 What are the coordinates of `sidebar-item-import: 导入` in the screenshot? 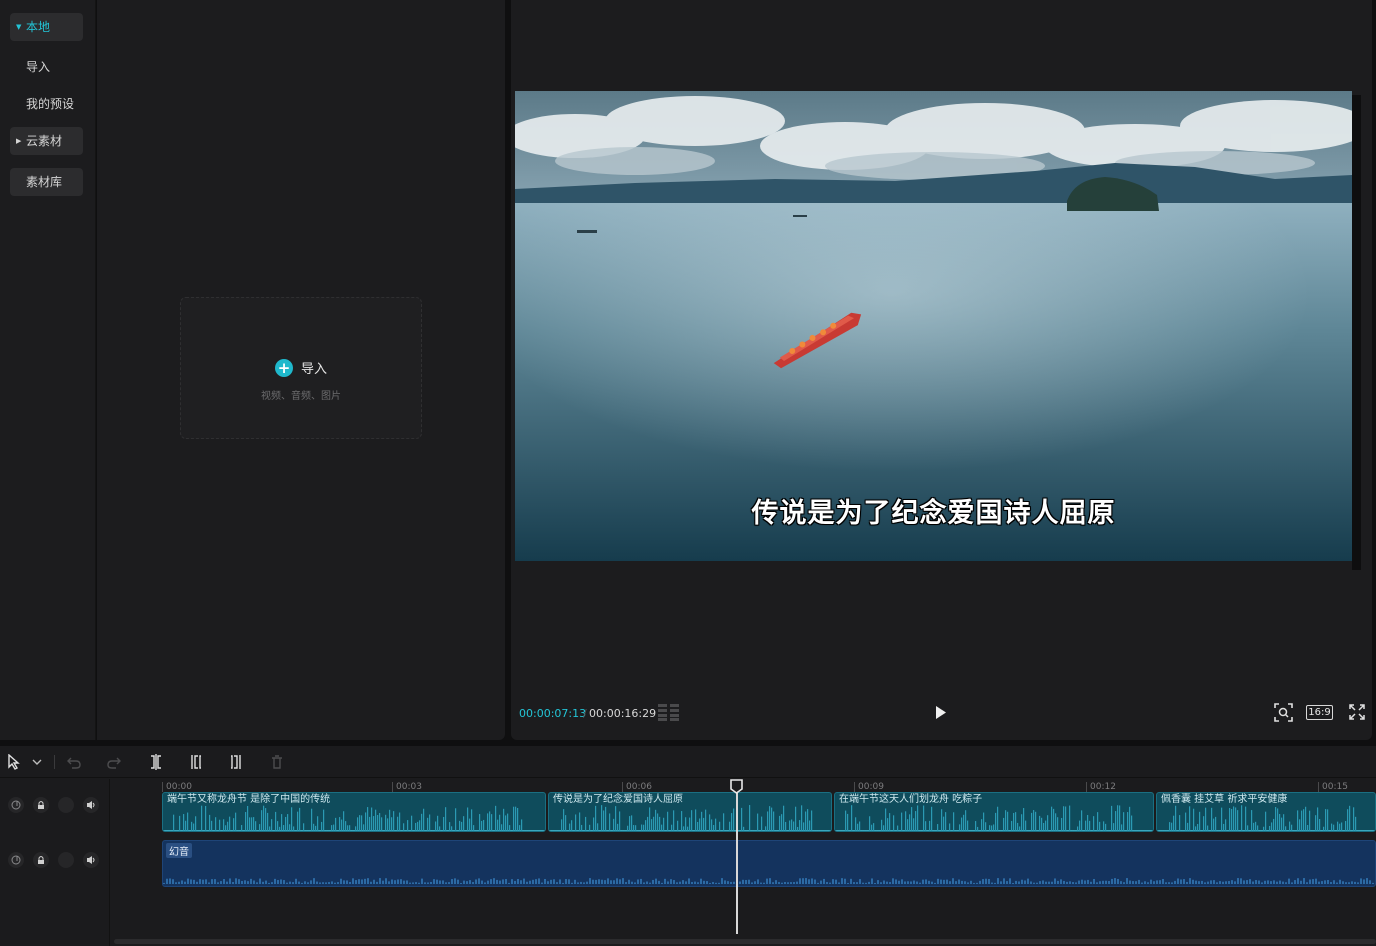 It's located at (38, 66).